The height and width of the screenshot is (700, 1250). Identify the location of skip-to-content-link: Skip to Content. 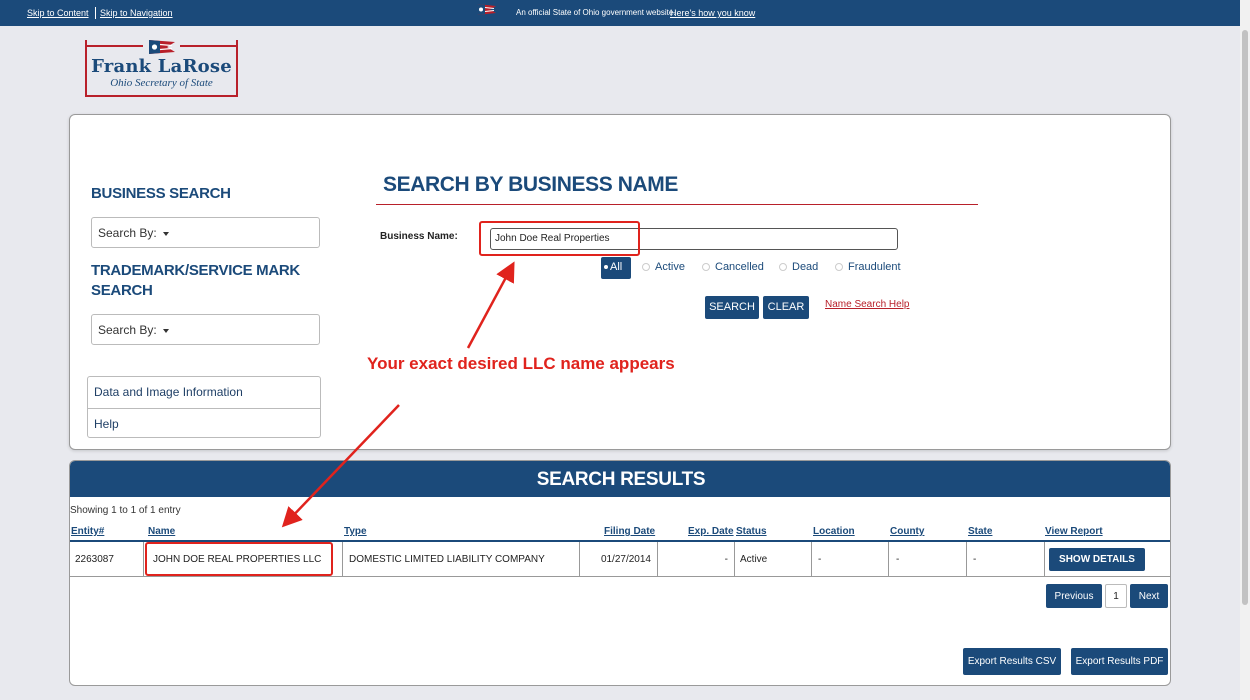
(58, 13).